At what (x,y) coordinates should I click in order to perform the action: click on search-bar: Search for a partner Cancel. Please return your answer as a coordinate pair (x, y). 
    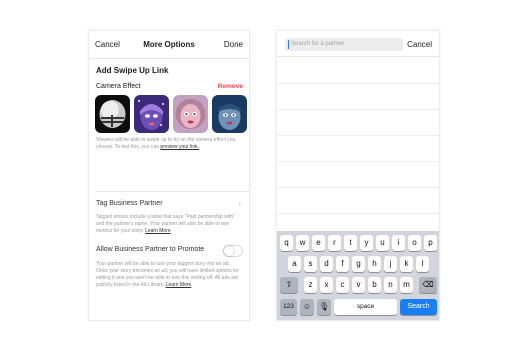
    Looking at the image, I should click on (358, 44).